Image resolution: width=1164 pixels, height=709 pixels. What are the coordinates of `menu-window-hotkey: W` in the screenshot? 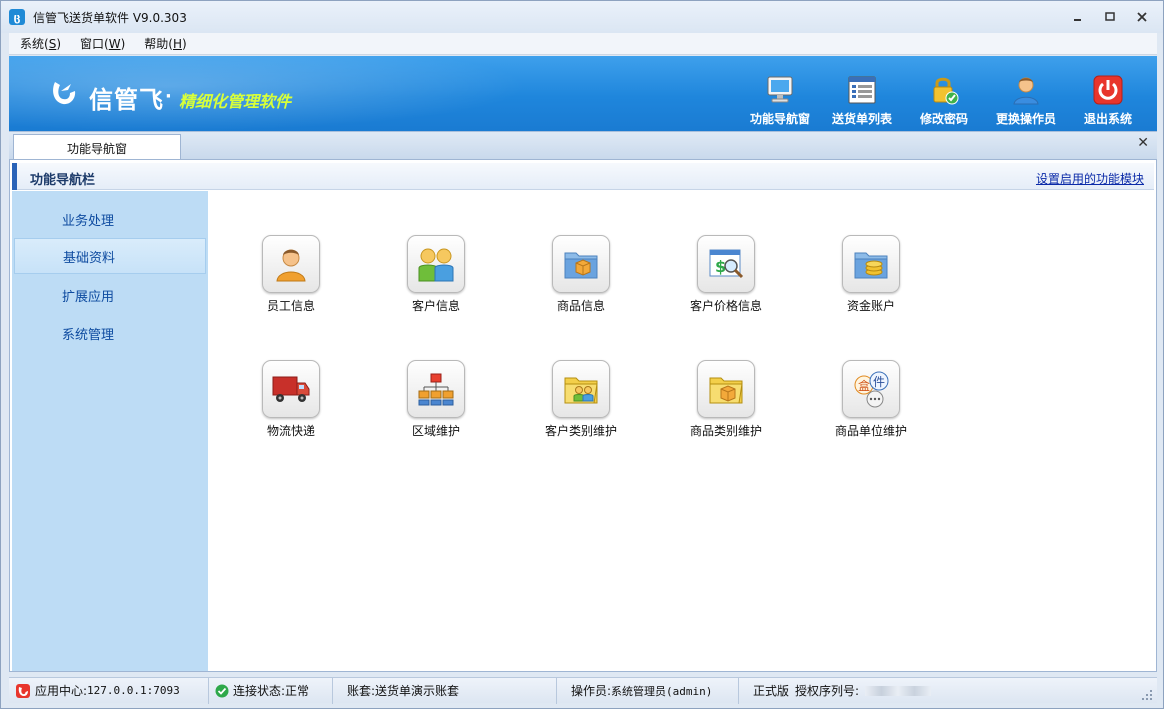 It's located at (114, 44).